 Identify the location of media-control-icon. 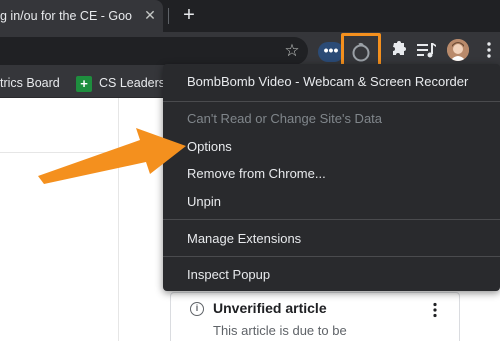
(427, 50).